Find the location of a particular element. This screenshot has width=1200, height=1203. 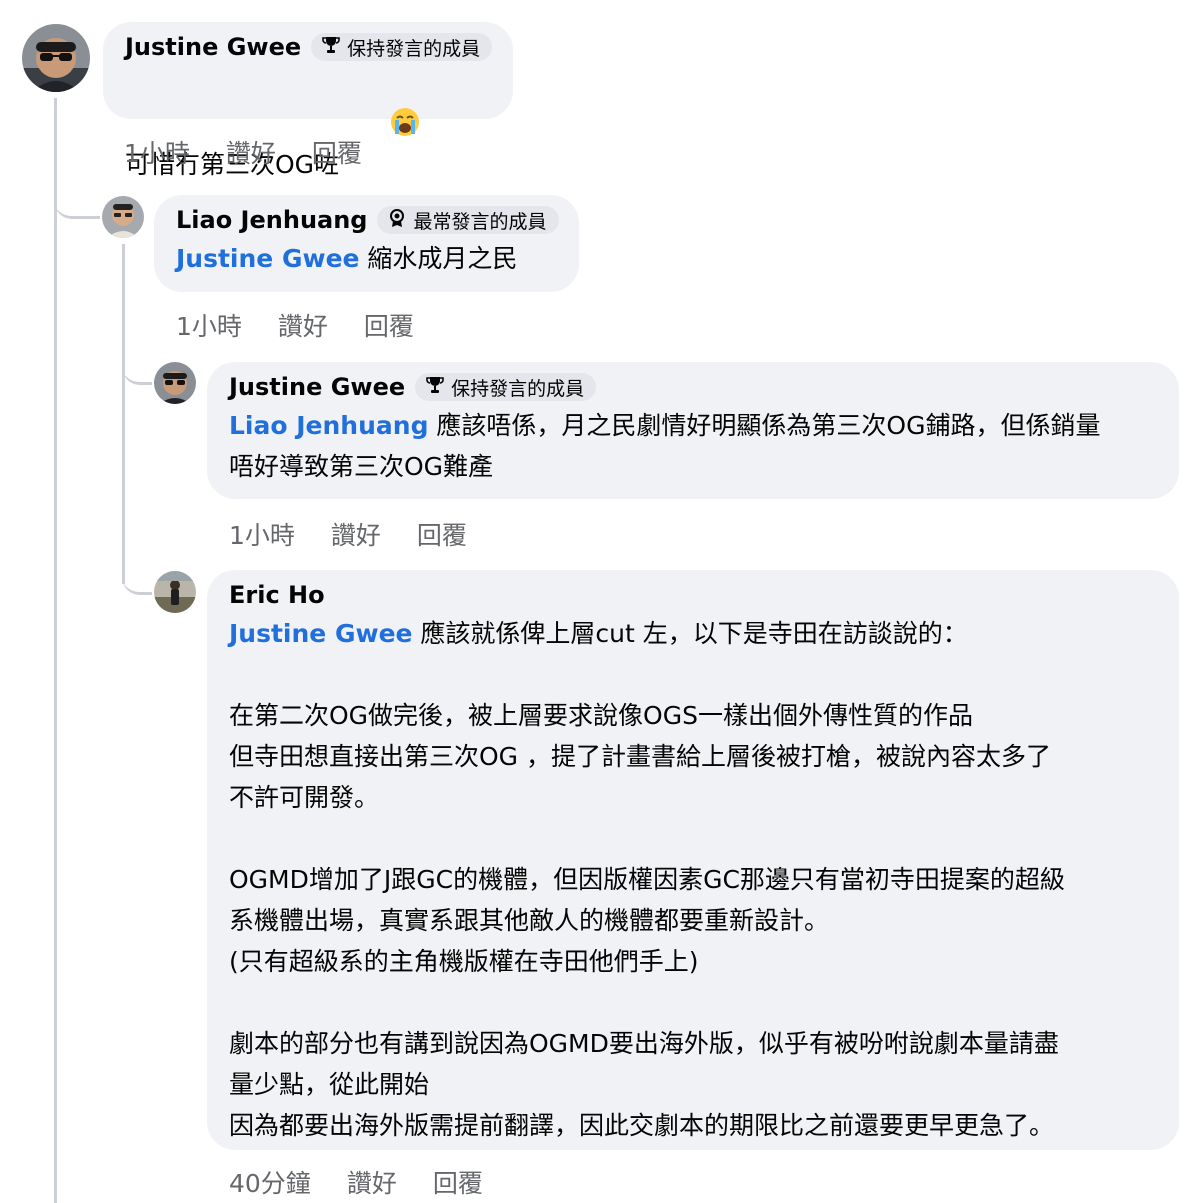

text-line: 量少點，從此開始 is located at coordinates (329, 1084).